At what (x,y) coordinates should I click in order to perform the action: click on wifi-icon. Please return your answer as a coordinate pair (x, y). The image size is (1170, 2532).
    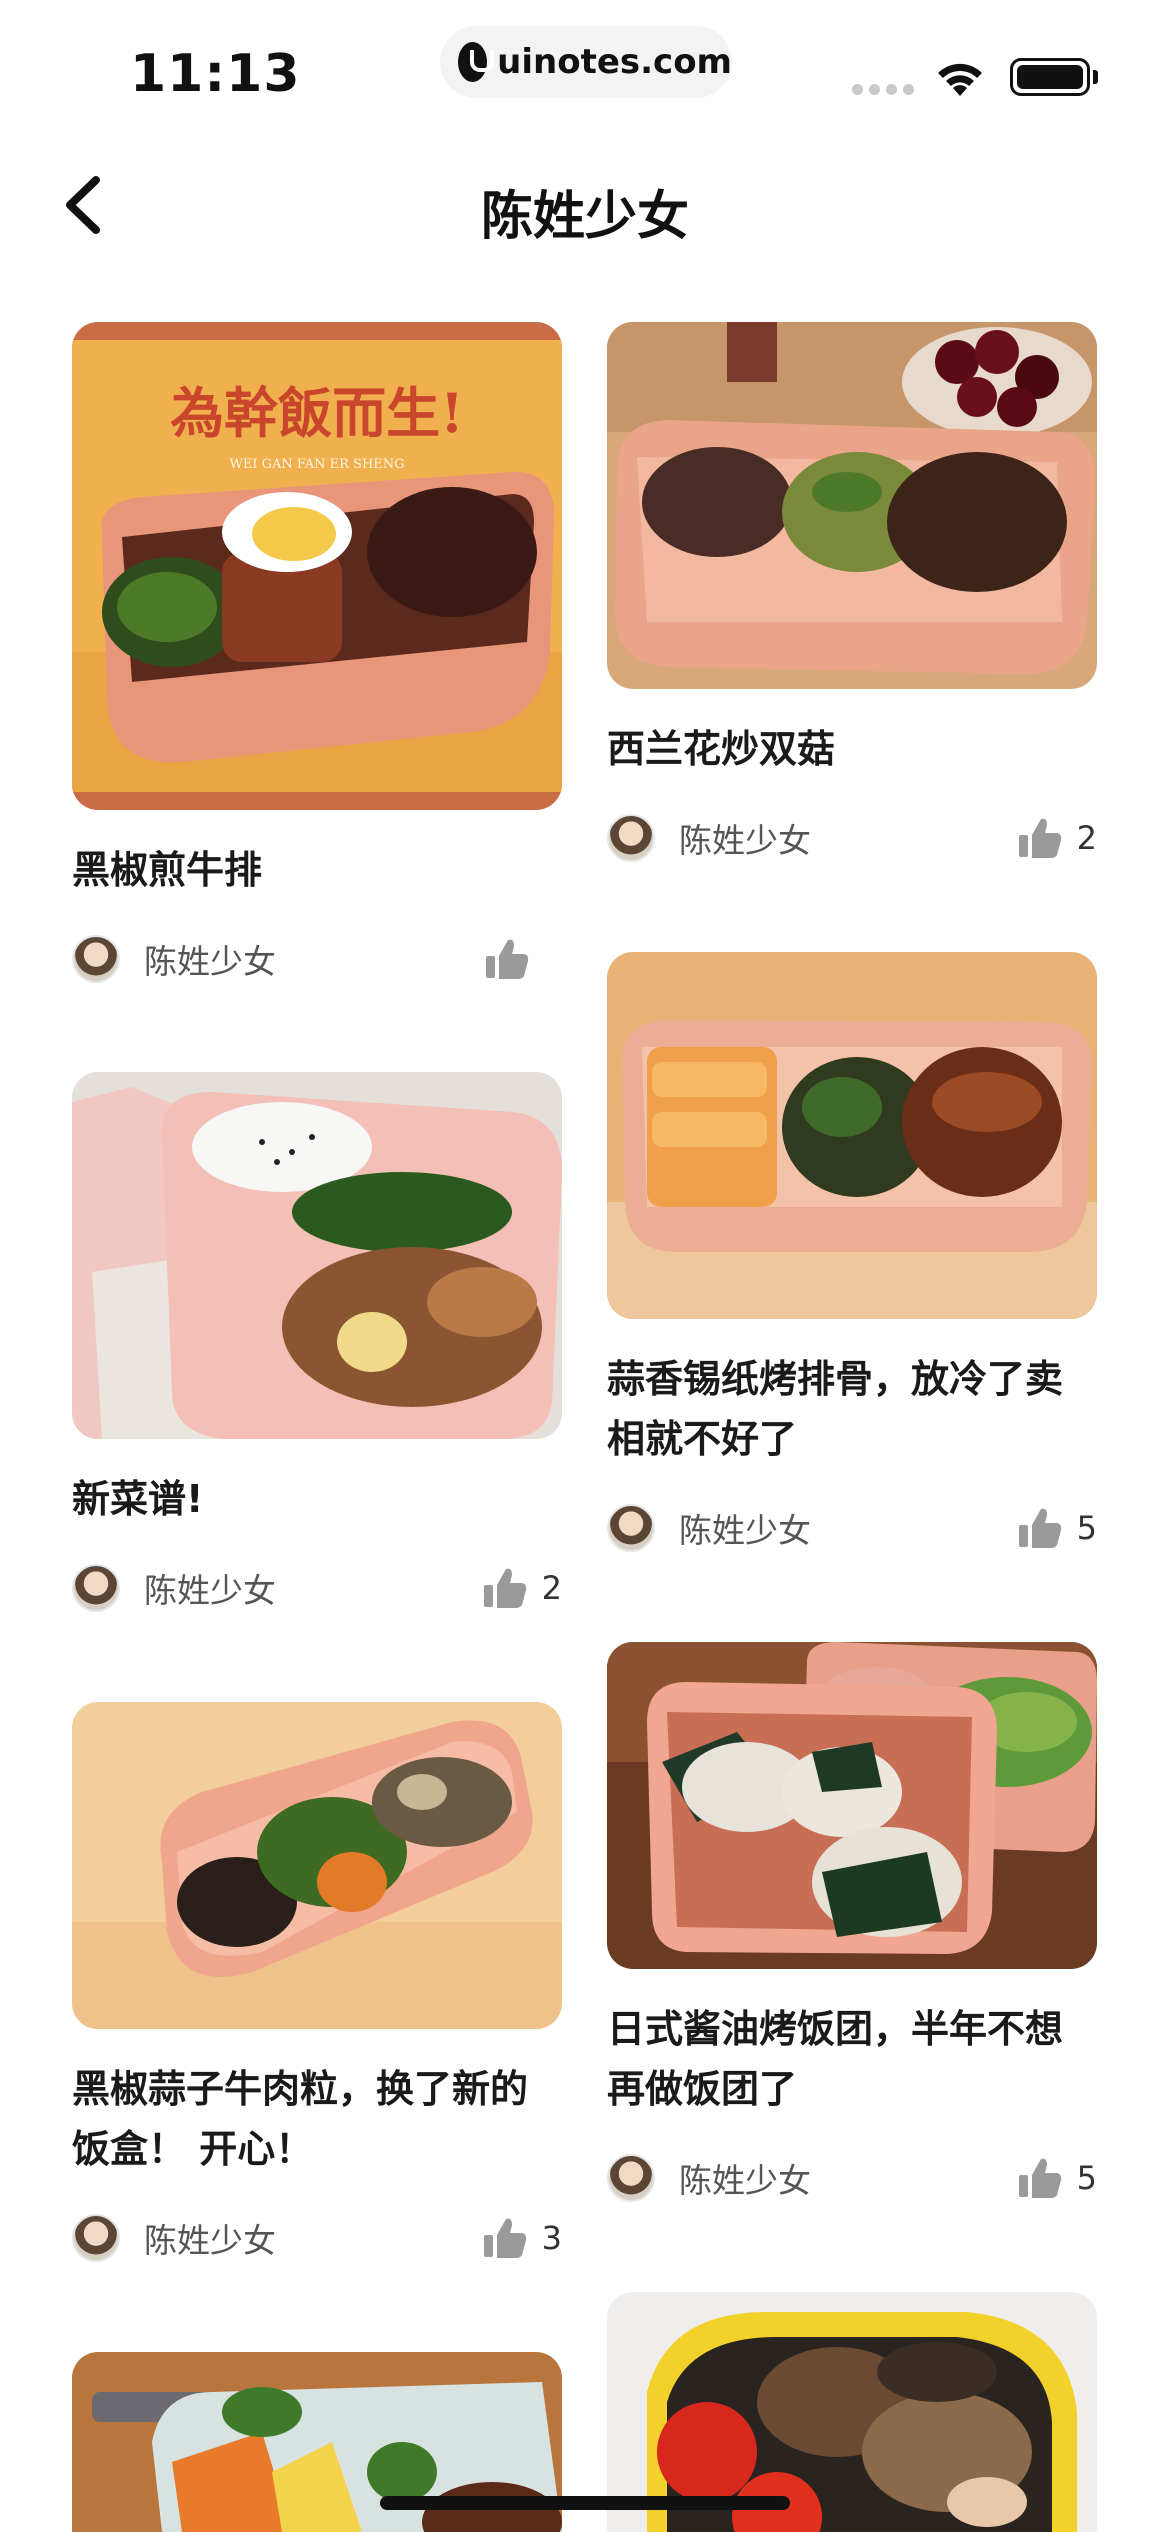
    Looking at the image, I should click on (960, 79).